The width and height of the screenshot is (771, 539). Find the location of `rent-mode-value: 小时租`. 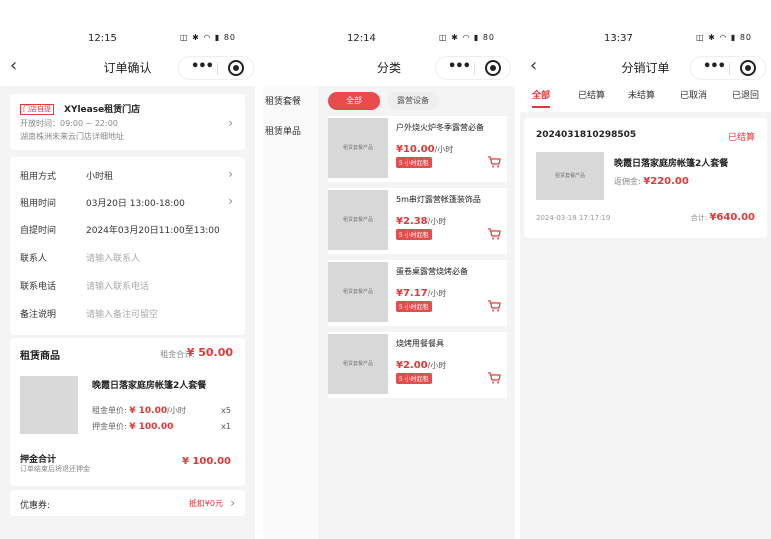

rent-mode-value: 小时租 is located at coordinates (100, 177).